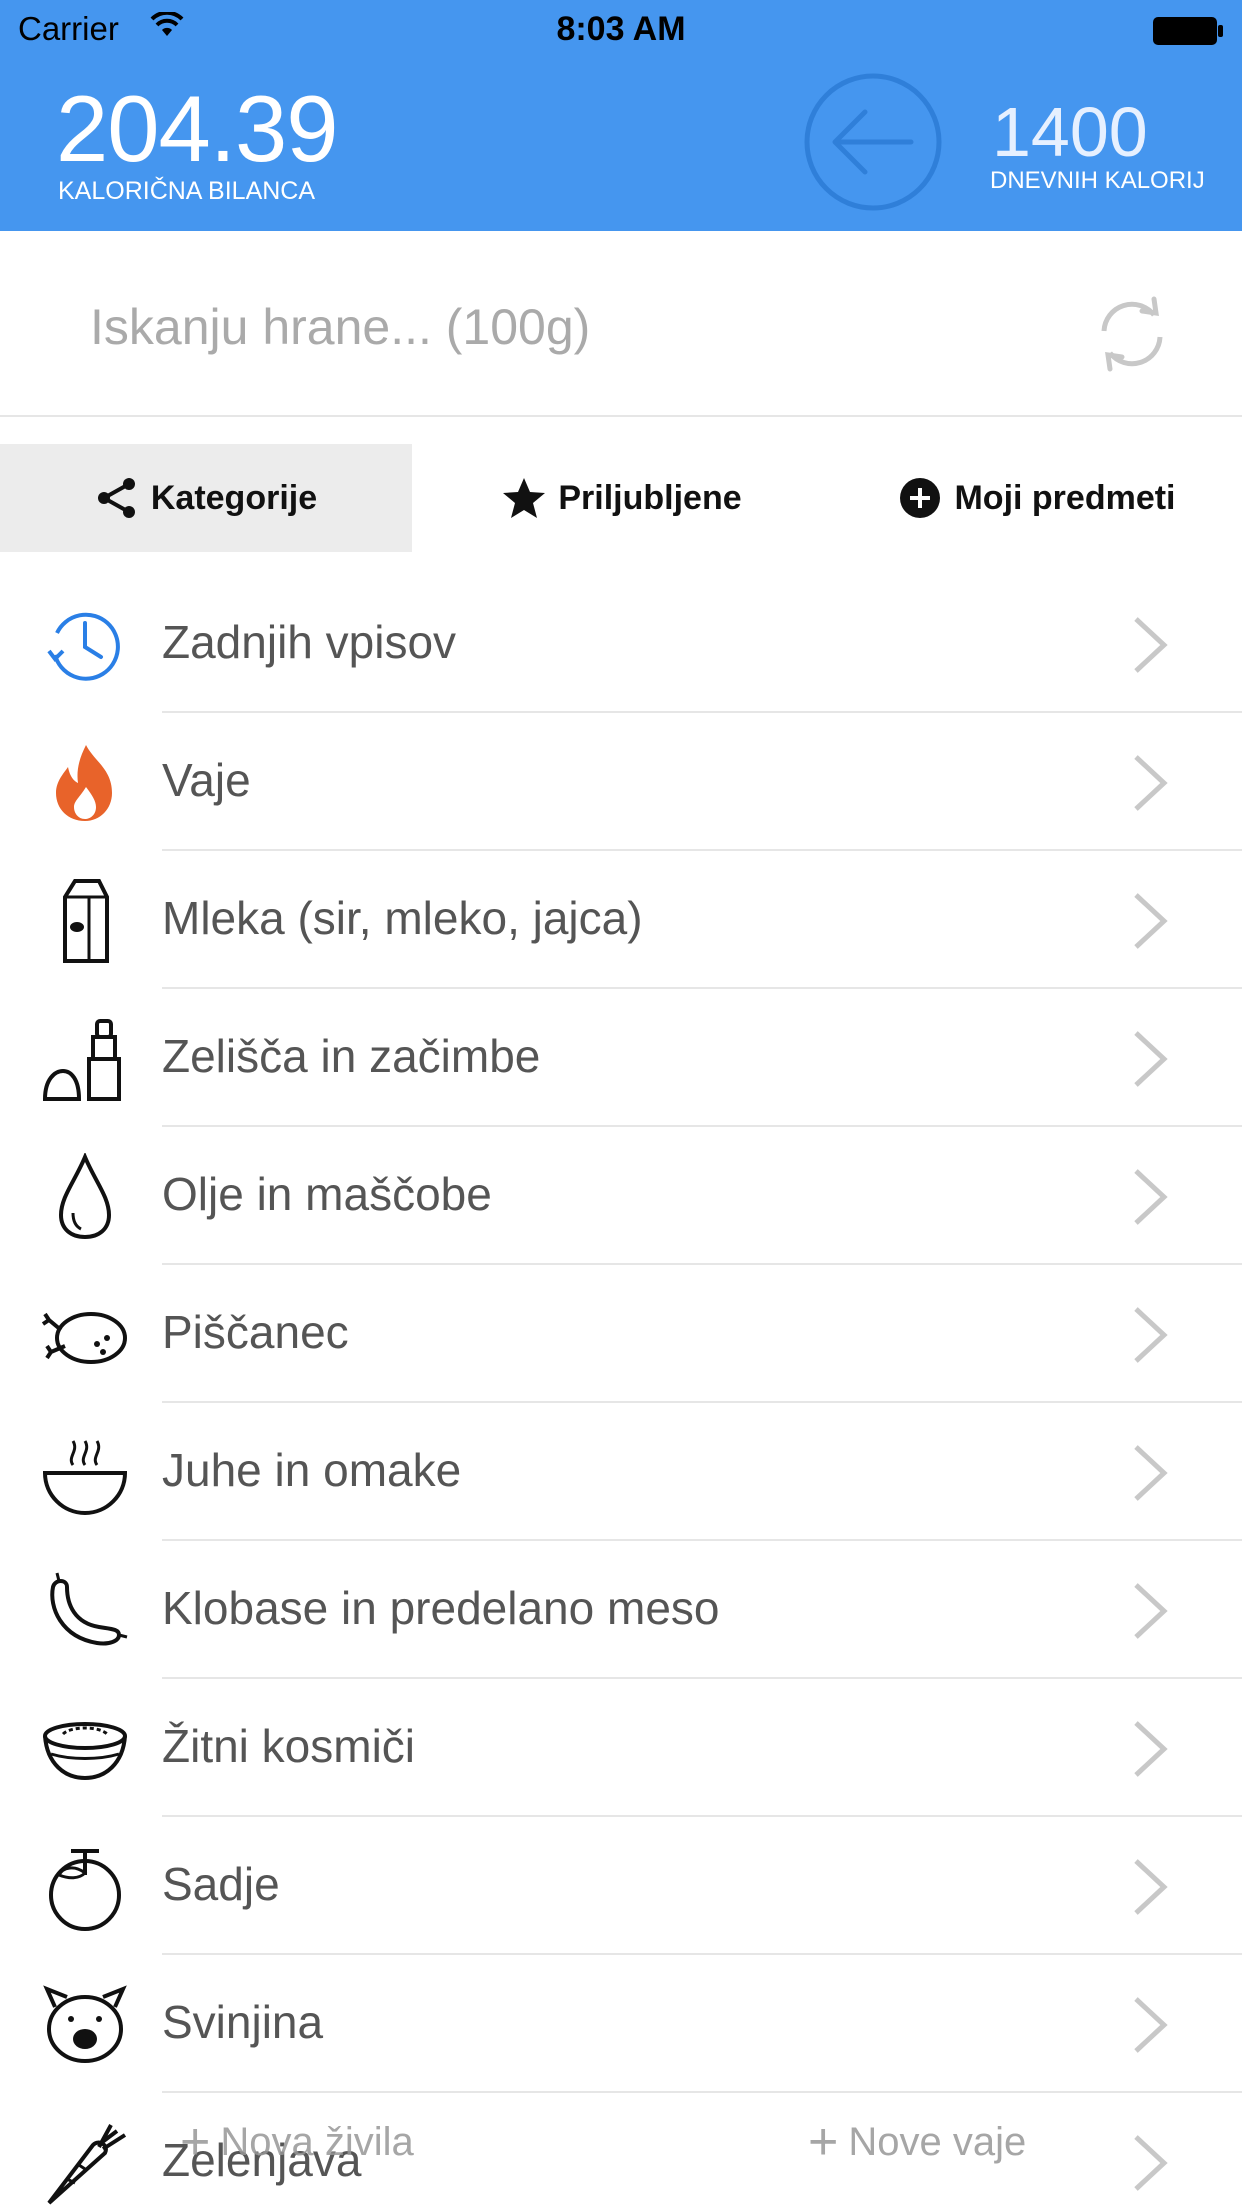 The height and width of the screenshot is (2208, 1242). What do you see at coordinates (621, 644) in the screenshot?
I see `list-item: Zadnjih vpisov` at bounding box center [621, 644].